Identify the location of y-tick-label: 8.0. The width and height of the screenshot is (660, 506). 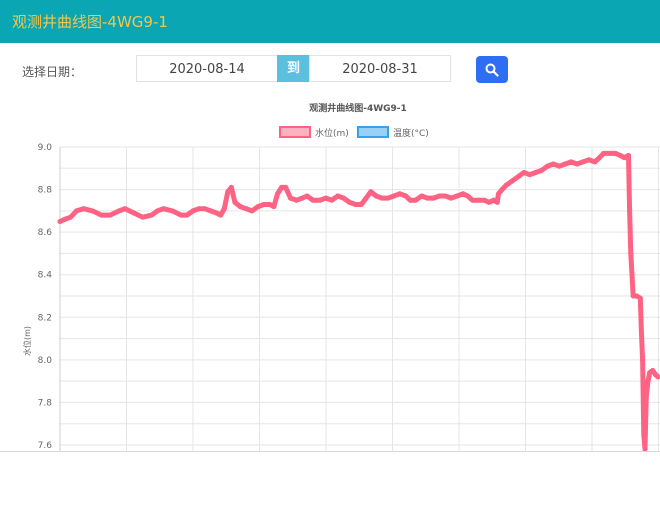
(45, 361).